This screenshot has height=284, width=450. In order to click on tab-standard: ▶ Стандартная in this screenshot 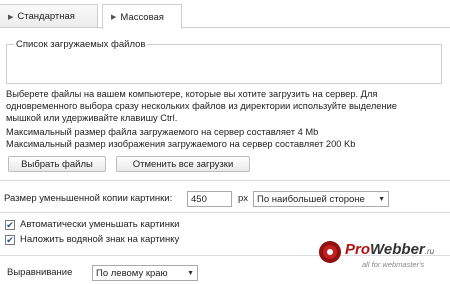, I will do `click(49, 16)`.